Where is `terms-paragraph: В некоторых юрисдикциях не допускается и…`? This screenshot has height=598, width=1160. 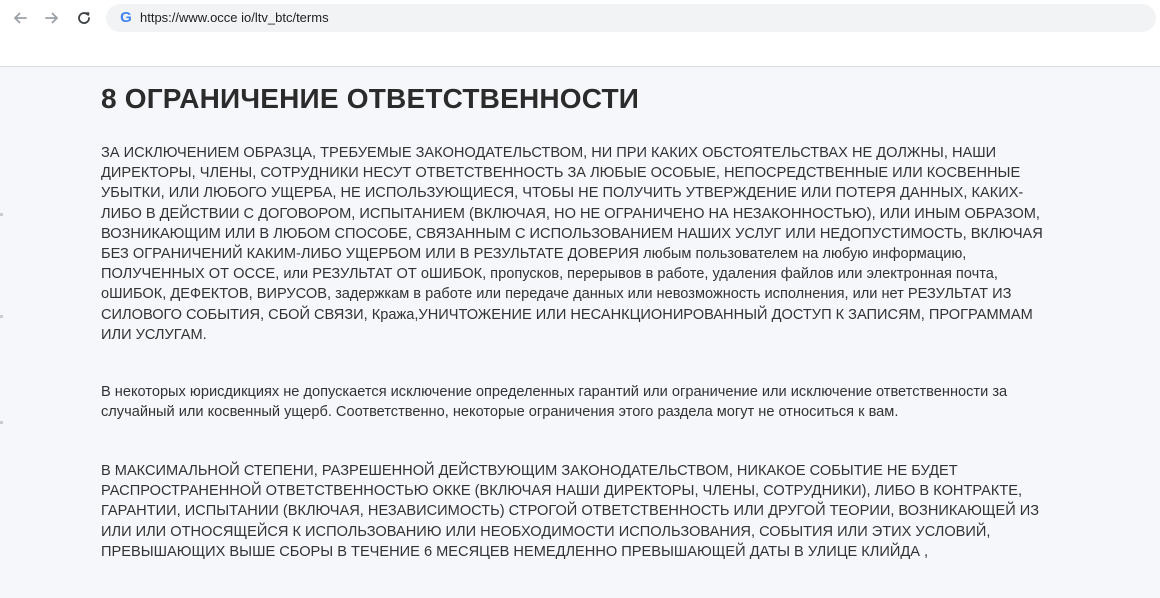 terms-paragraph: В некоторых юрисдикциях не допускается и… is located at coordinates (554, 402).